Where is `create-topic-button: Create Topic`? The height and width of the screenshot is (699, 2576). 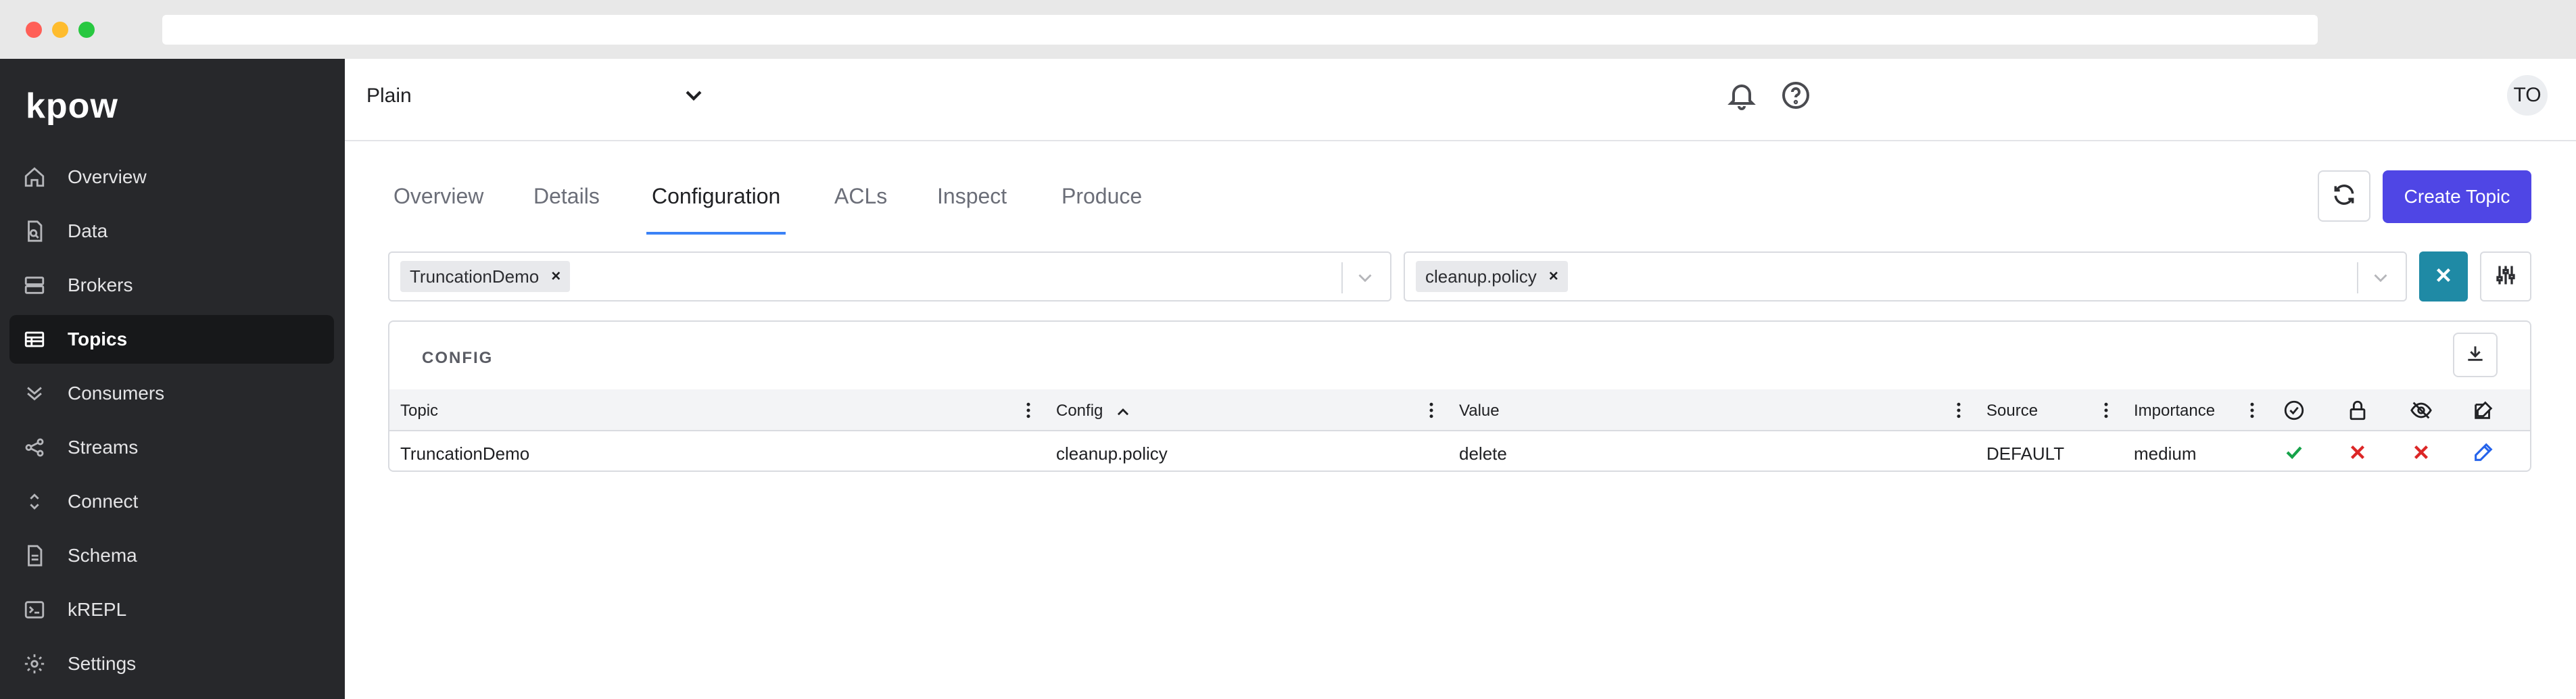 create-topic-button: Create Topic is located at coordinates (2457, 197).